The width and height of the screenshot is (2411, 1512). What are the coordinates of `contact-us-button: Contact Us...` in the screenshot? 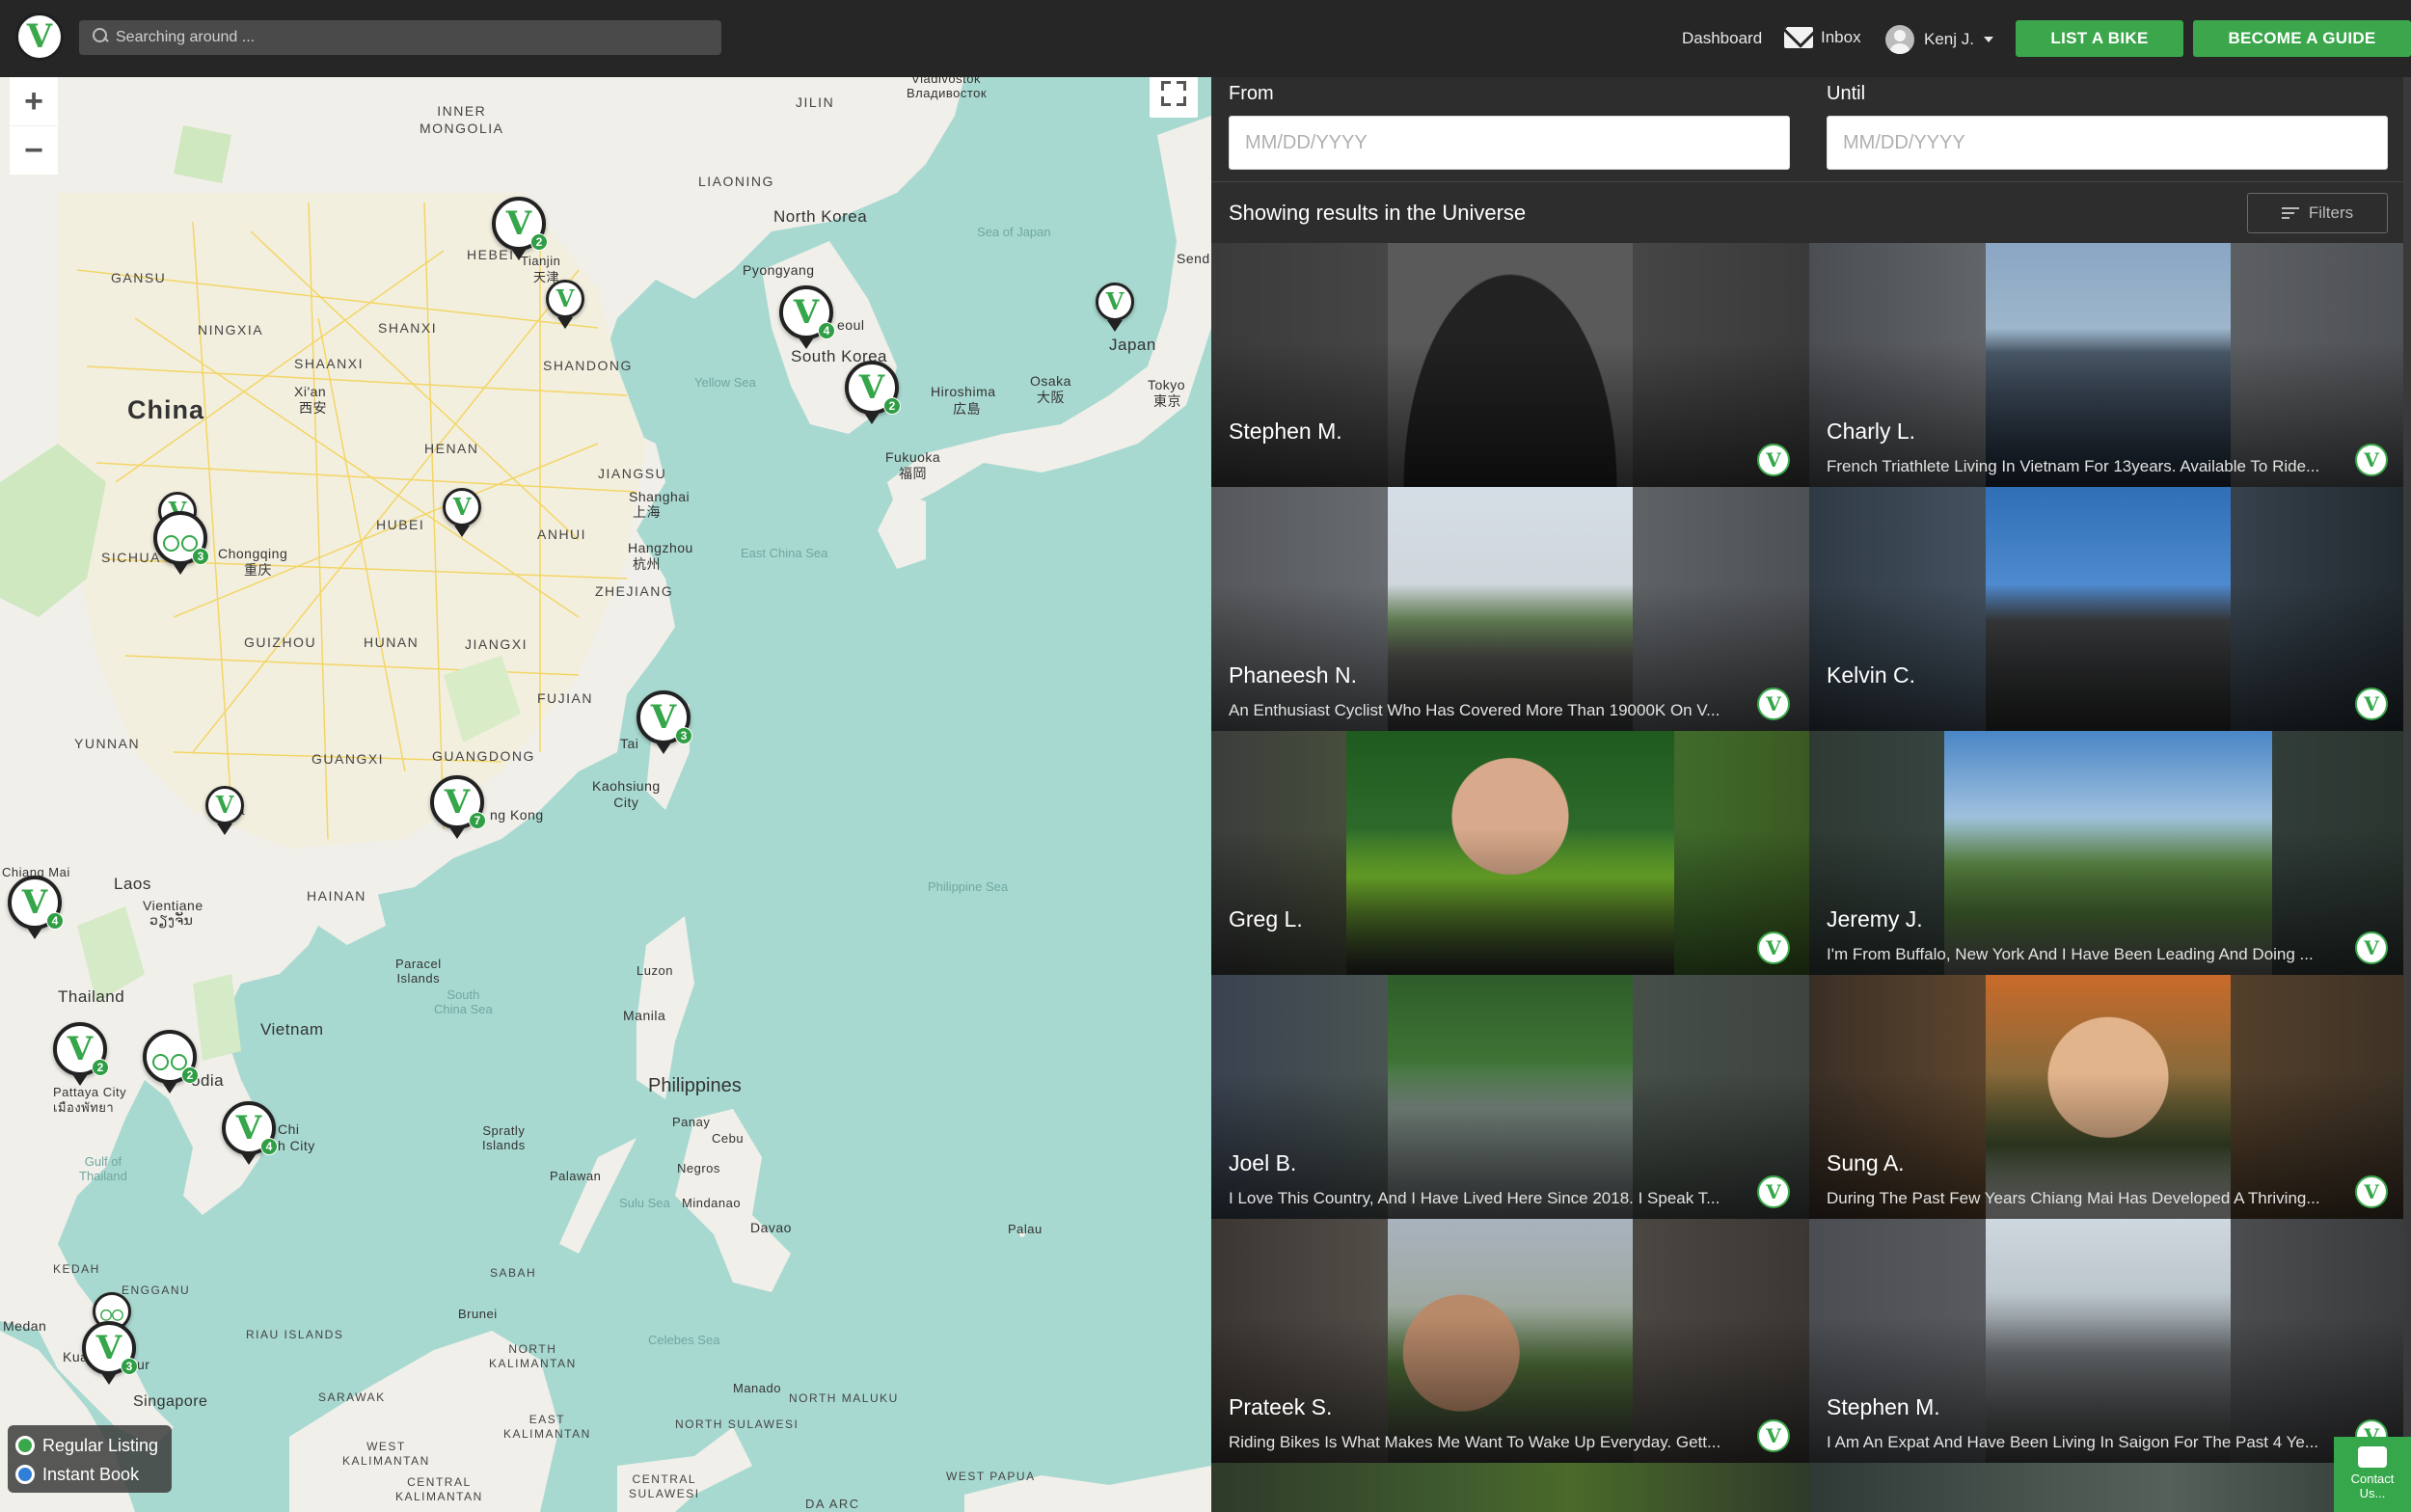 It's located at (2373, 1474).